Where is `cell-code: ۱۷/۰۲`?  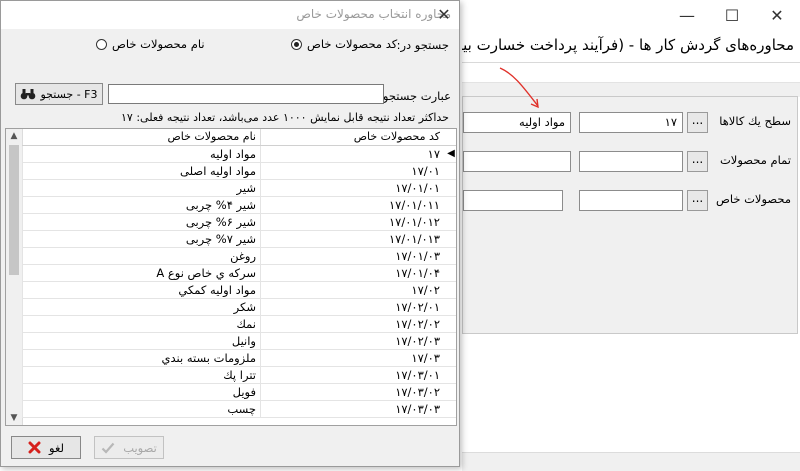 cell-code: ۱۷/۰۲ is located at coordinates (352, 290).